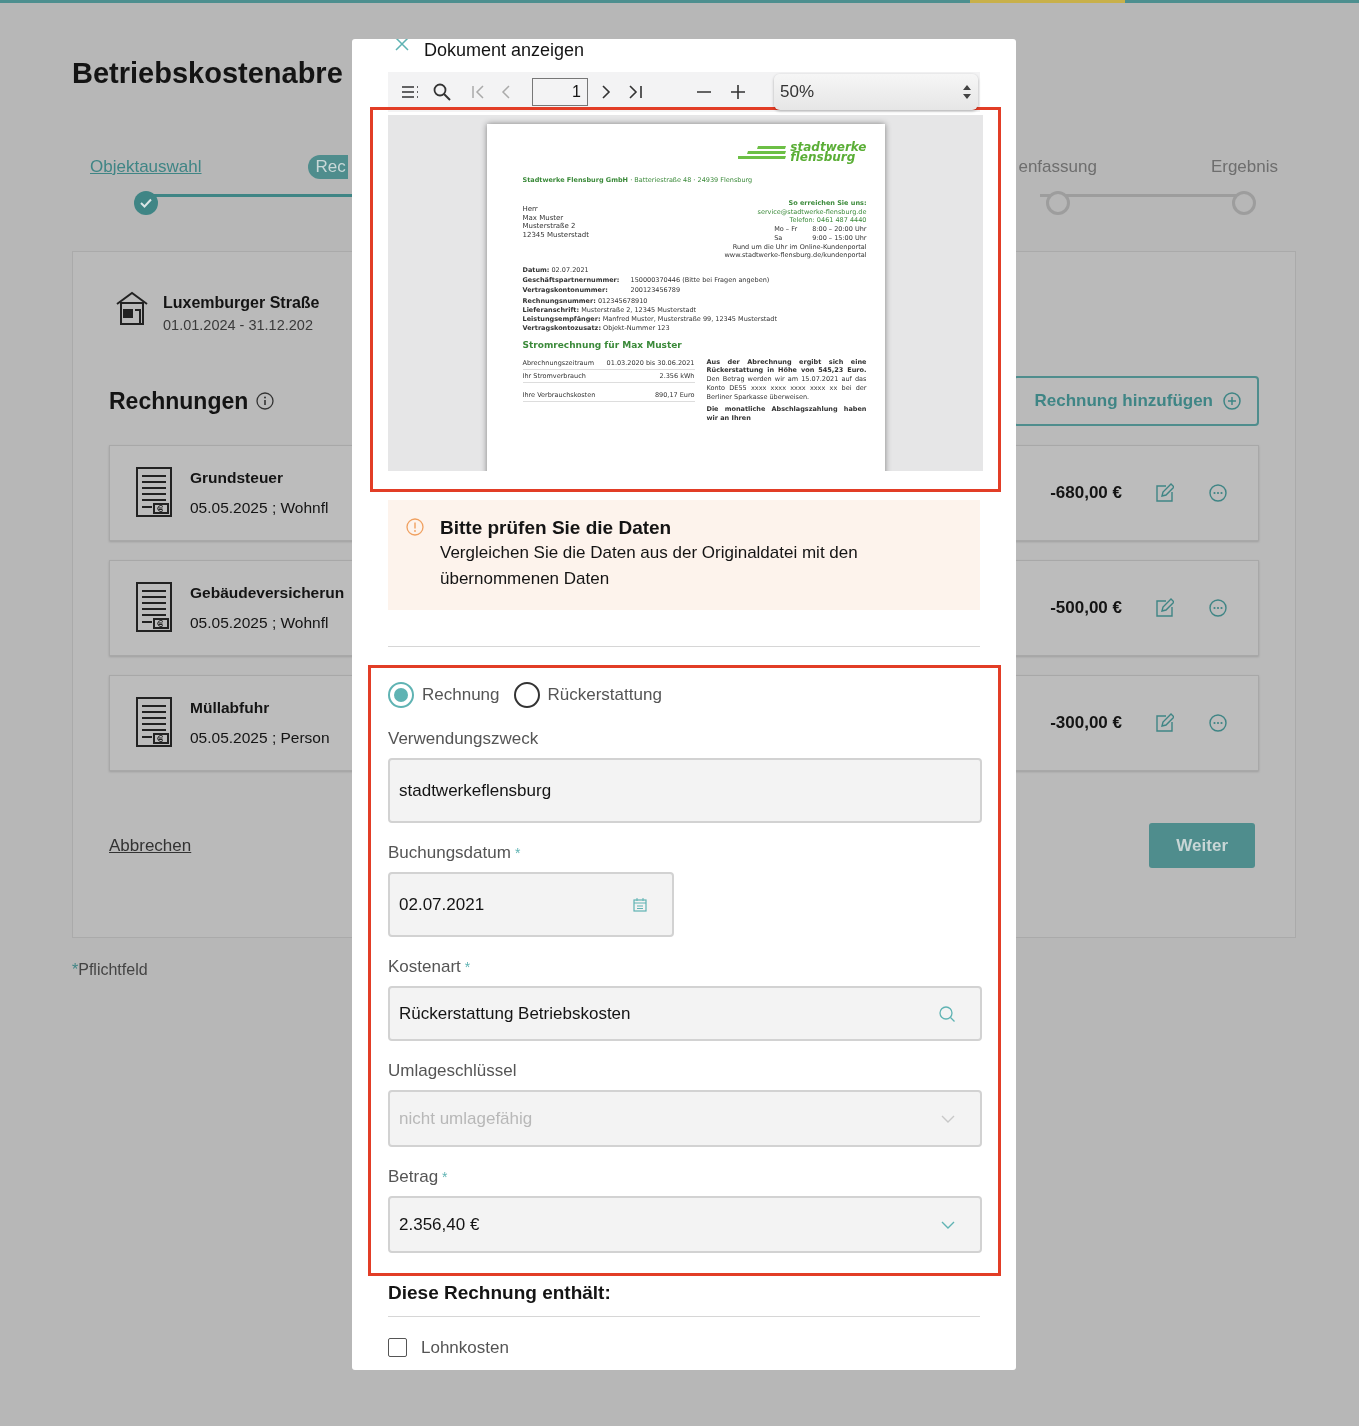 The height and width of the screenshot is (1426, 1359). What do you see at coordinates (179, 401) in the screenshot?
I see `section-title: Rechnungen` at bounding box center [179, 401].